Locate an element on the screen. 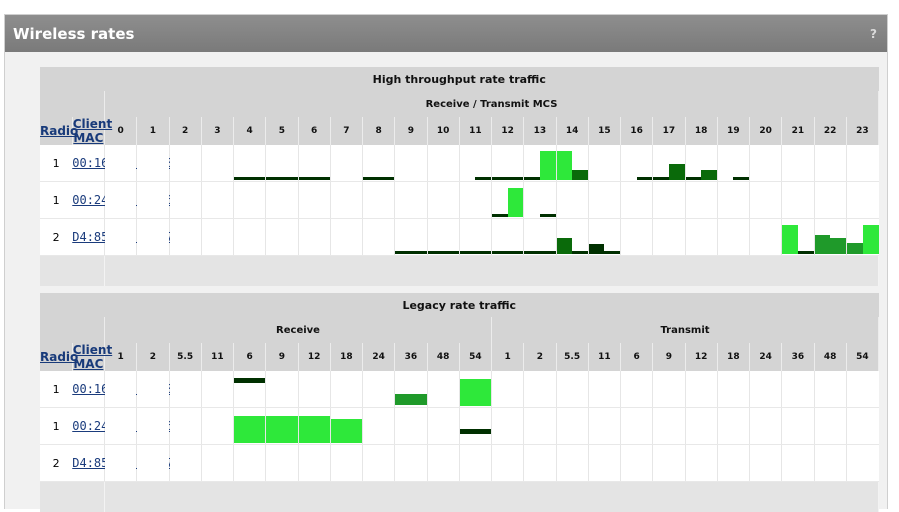 The image size is (899, 512). help-icon: ? is located at coordinates (873, 34).